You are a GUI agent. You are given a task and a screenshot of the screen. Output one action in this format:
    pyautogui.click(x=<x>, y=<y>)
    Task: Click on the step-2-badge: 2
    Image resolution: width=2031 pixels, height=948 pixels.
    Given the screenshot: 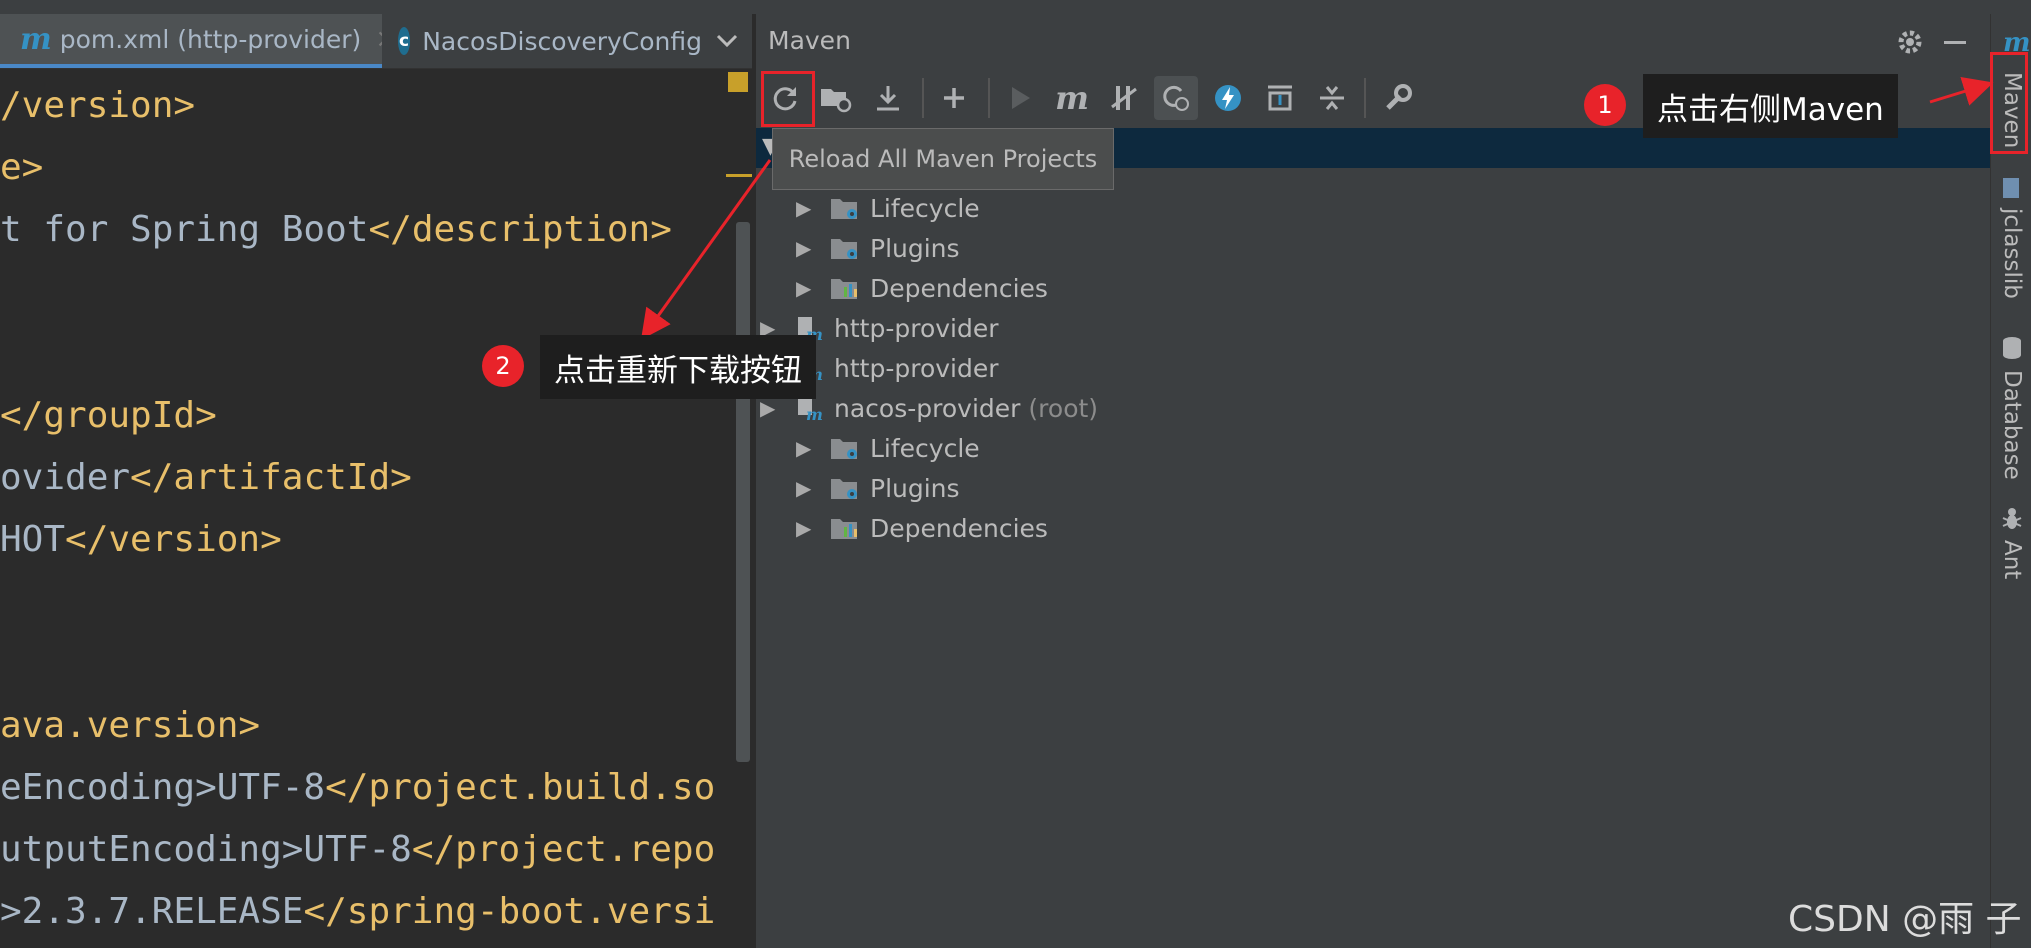 What is the action you would take?
    pyautogui.click(x=503, y=366)
    